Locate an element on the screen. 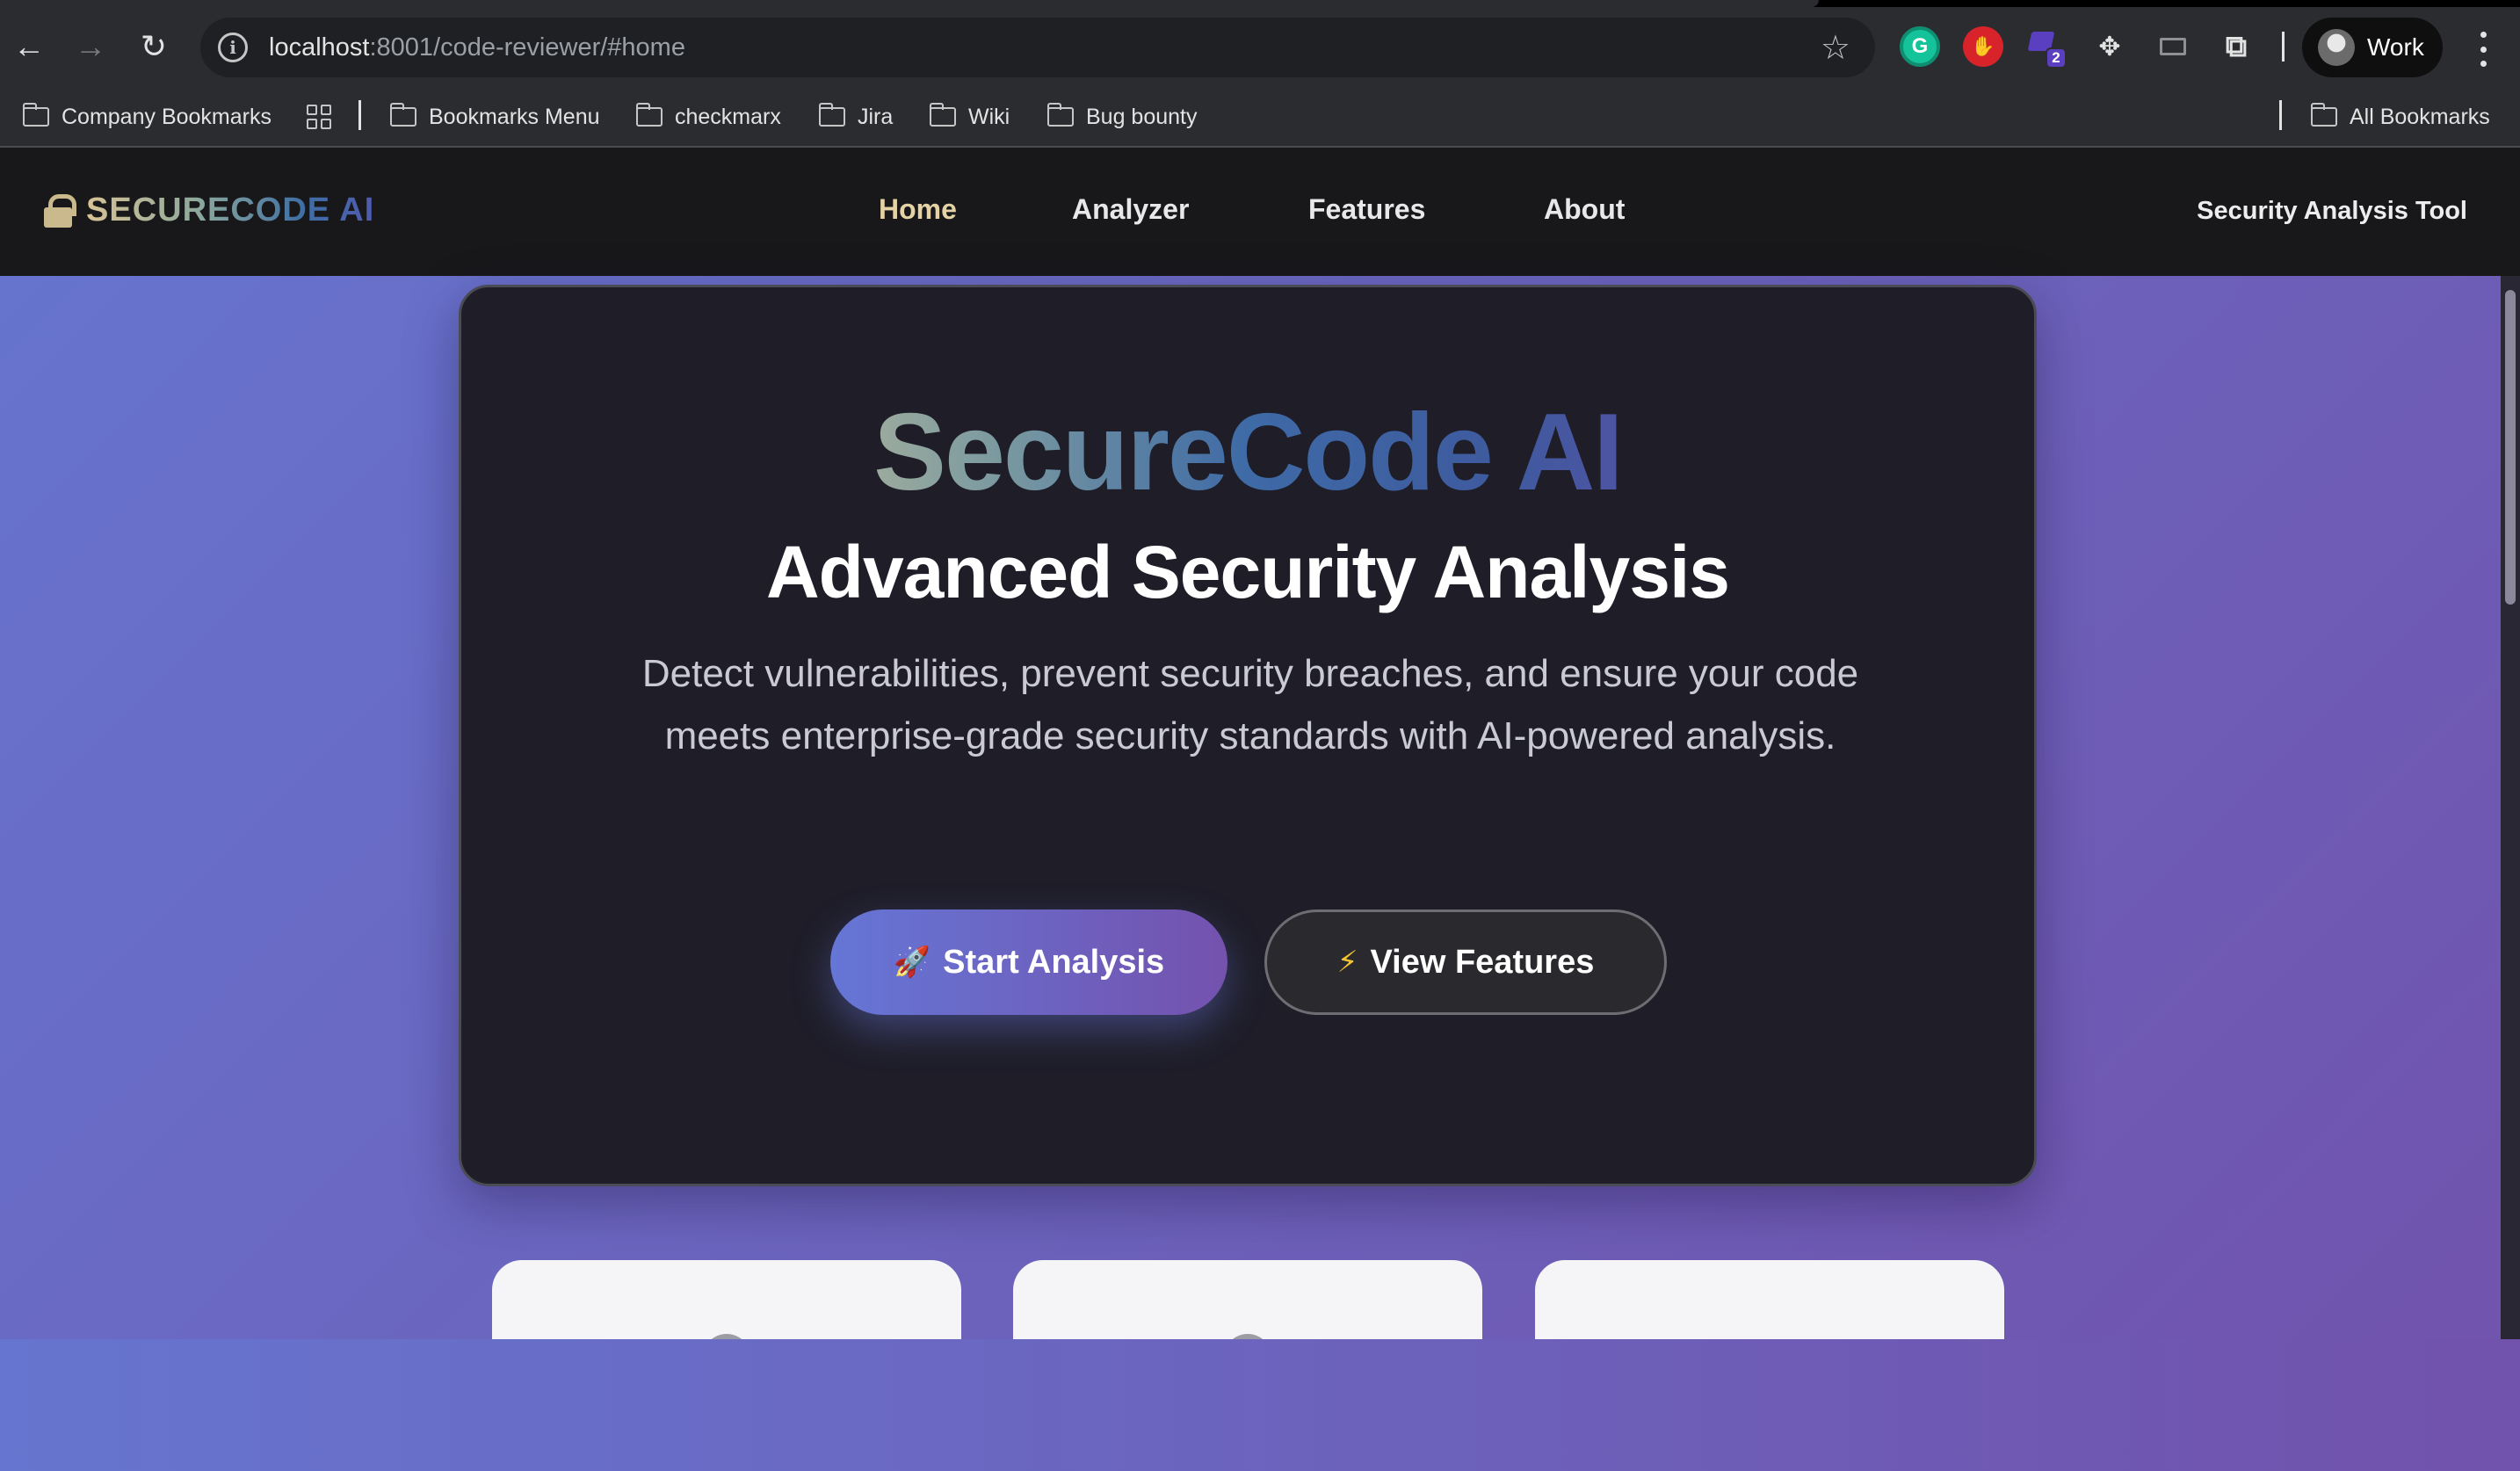  bookmark-label: Bug bounty is located at coordinates (1142, 116).